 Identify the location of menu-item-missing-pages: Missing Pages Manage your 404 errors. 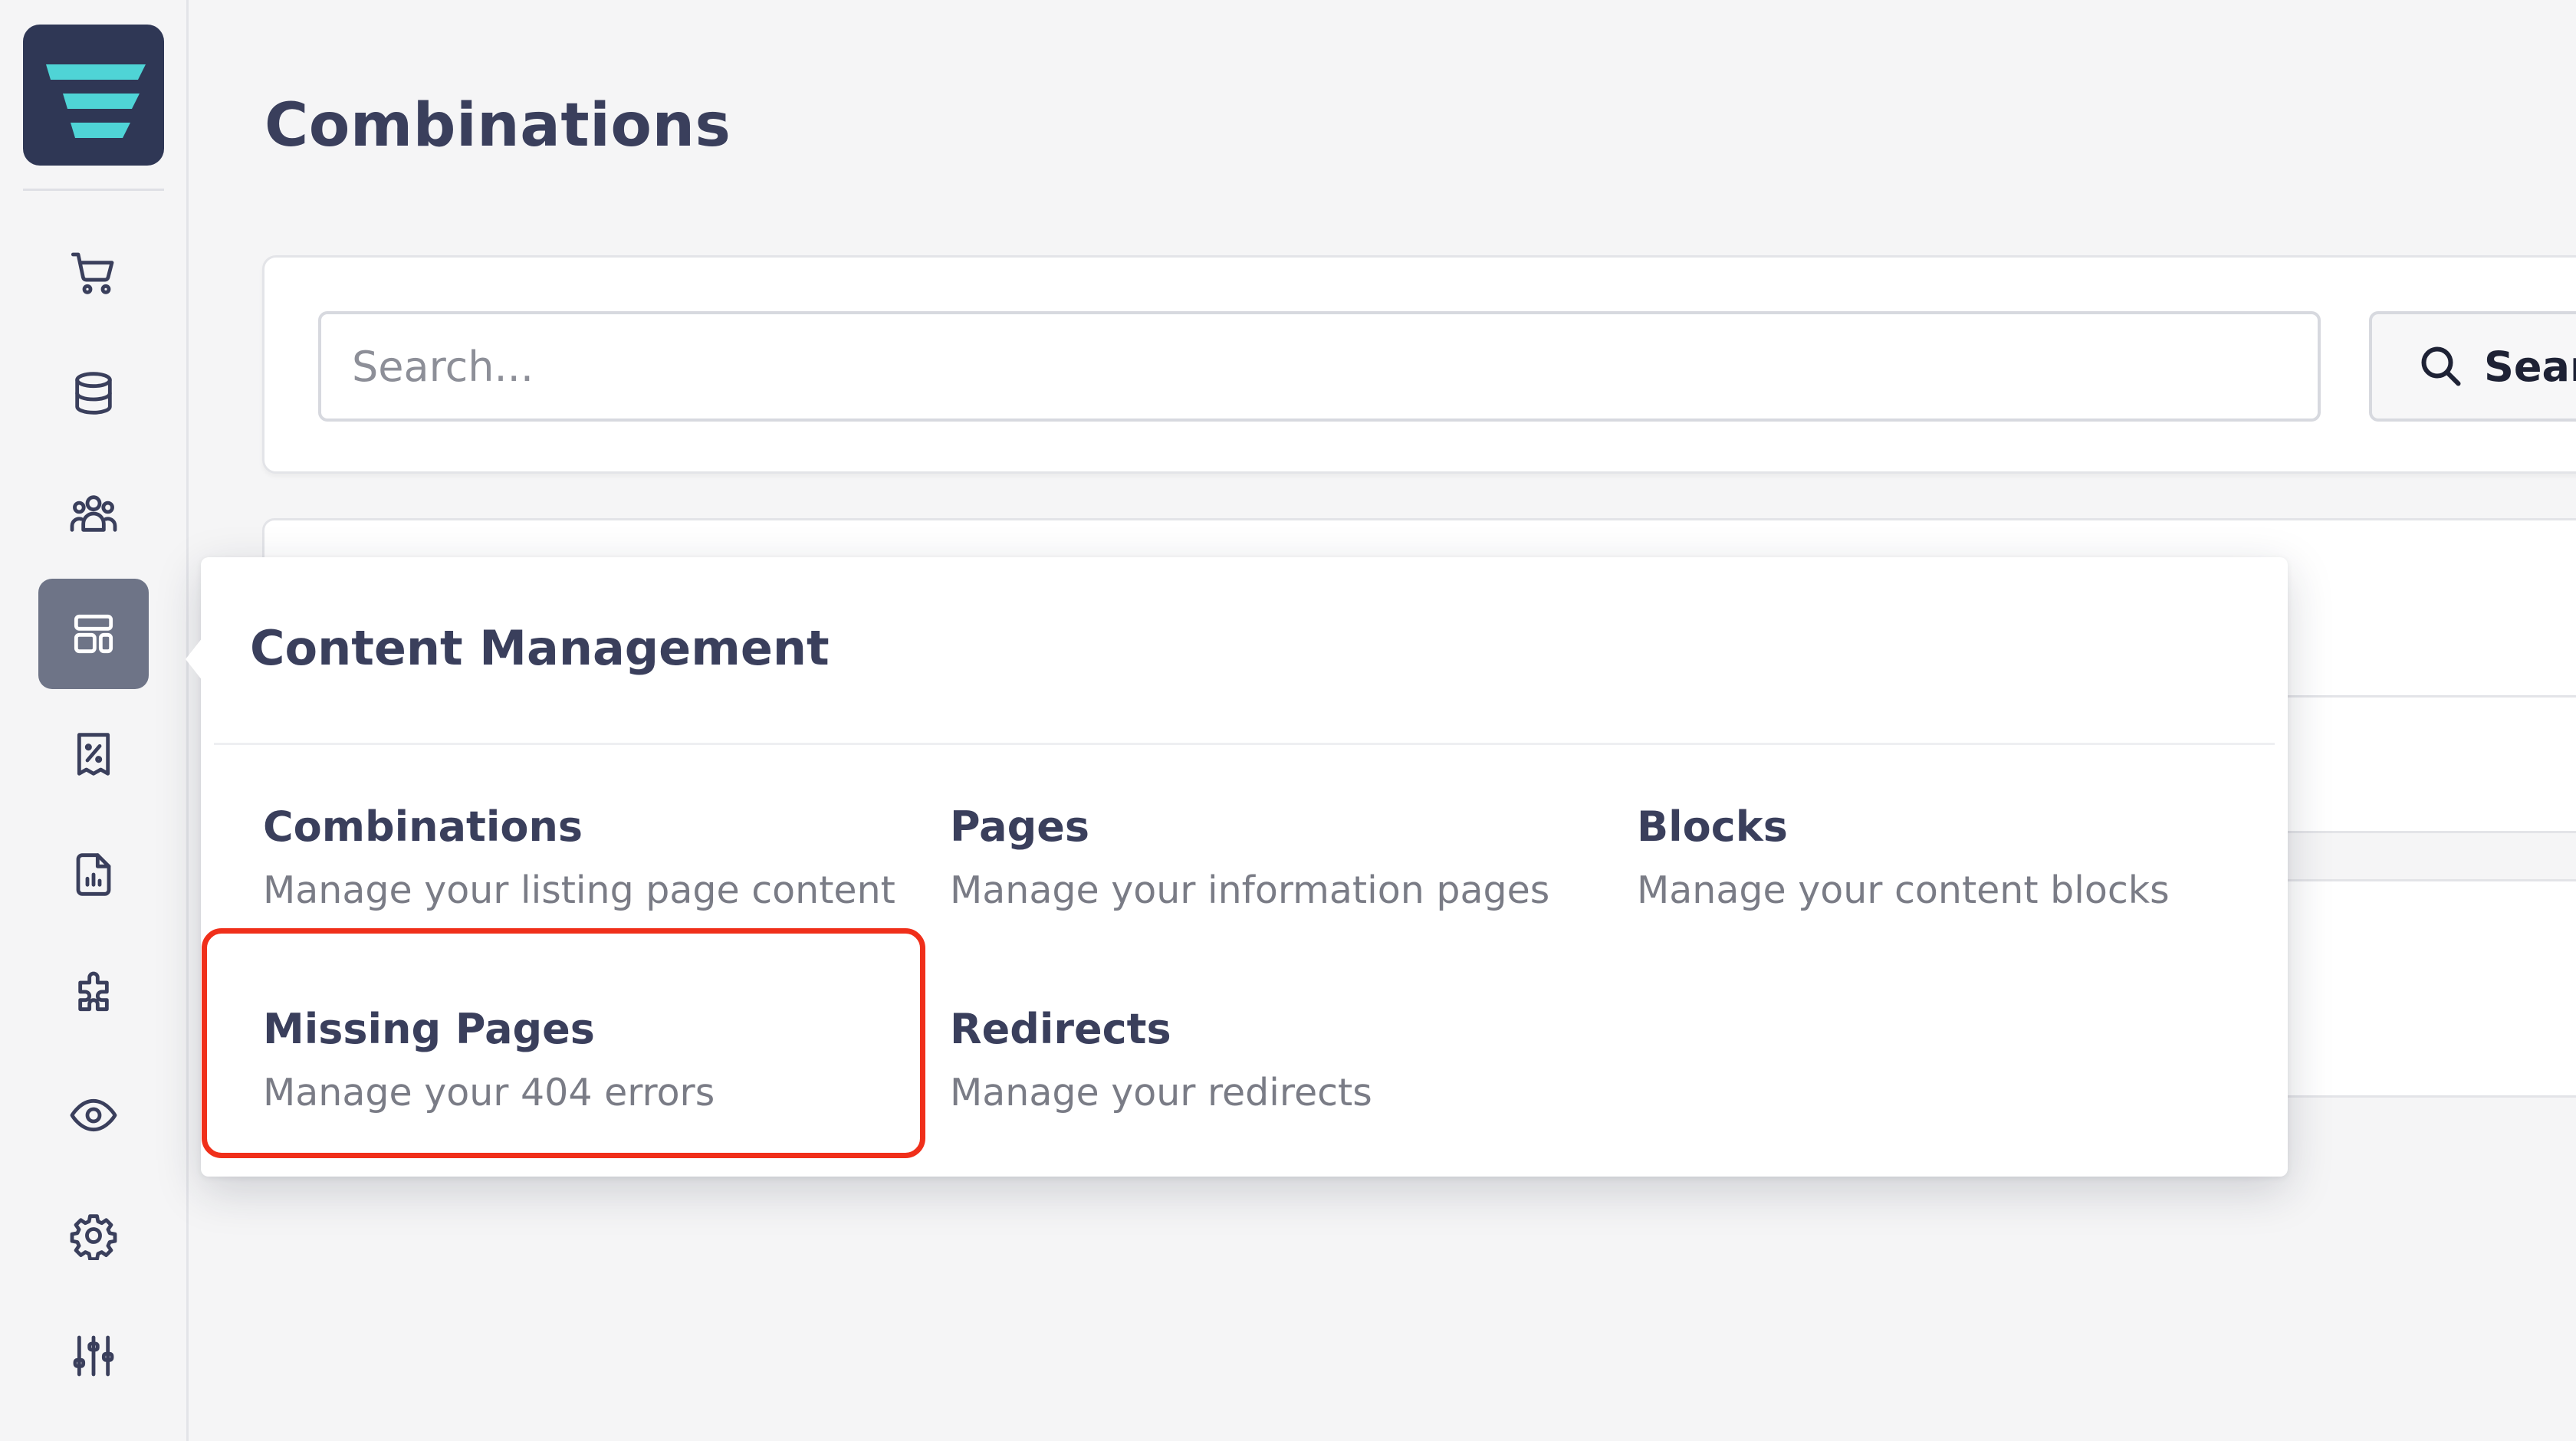
(570, 1062).